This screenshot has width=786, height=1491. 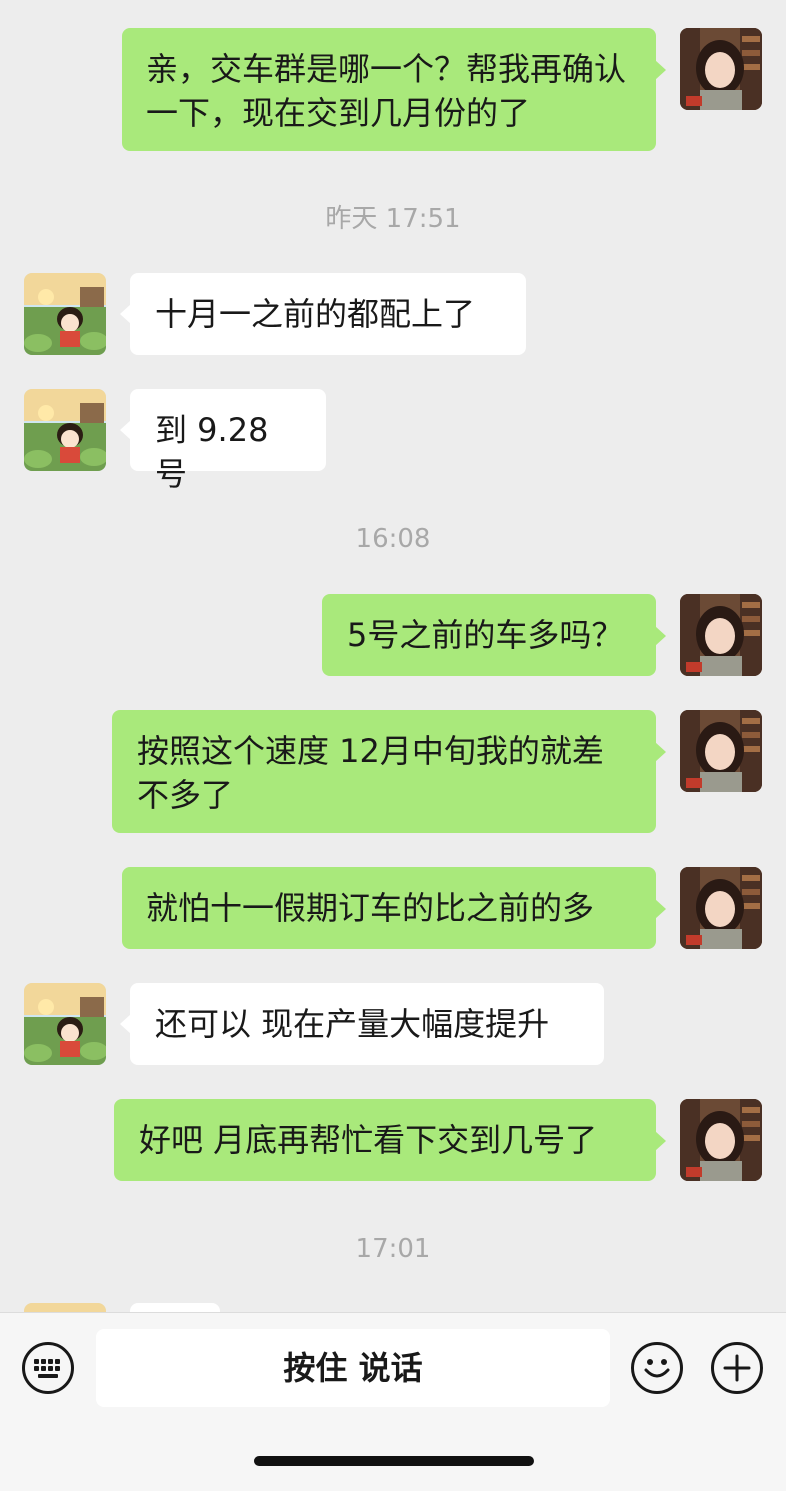 What do you see at coordinates (393, 539) in the screenshot?
I see `timestamp: 16:08` at bounding box center [393, 539].